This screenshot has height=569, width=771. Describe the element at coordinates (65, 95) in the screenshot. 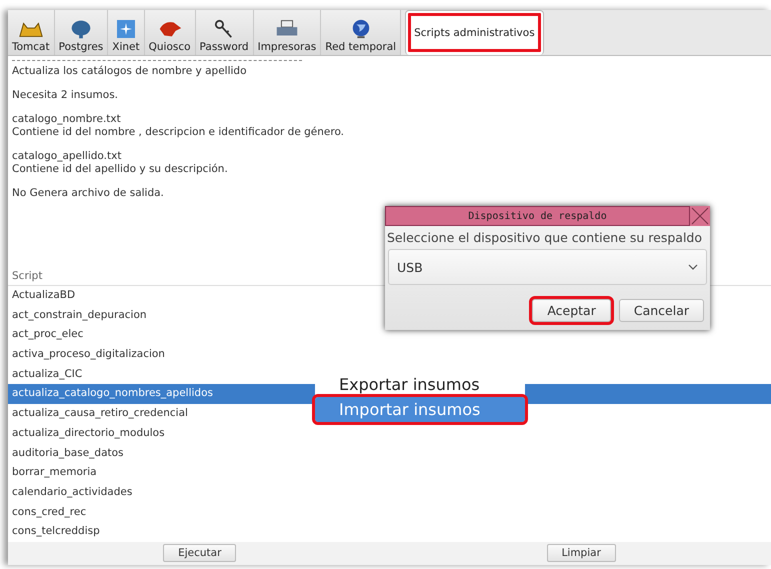

I see `description-text: Necesita 2 insumos.` at that location.